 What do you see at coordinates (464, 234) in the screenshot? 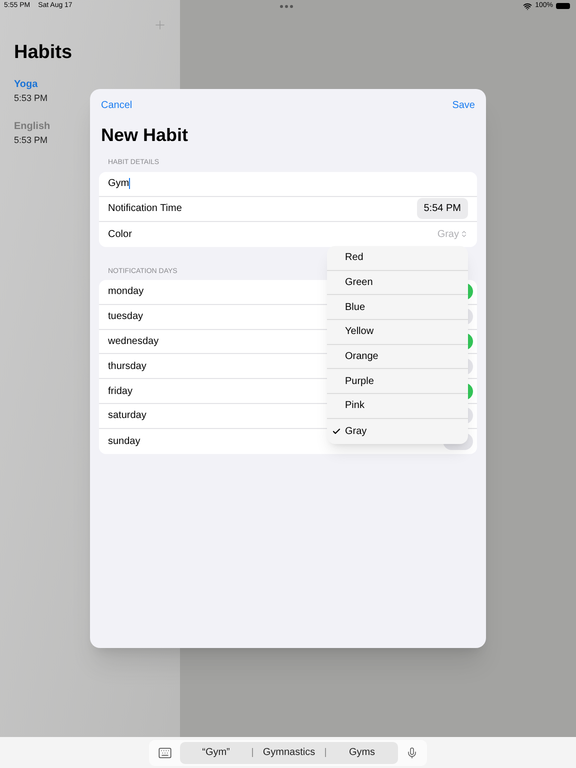
I see `chevron-icon` at bounding box center [464, 234].